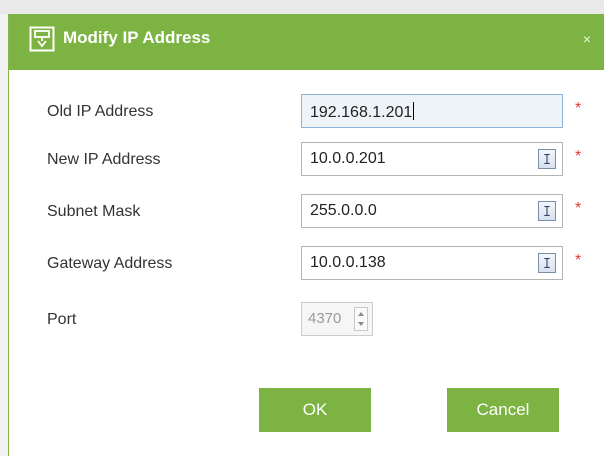  What do you see at coordinates (315, 410) in the screenshot?
I see `ok-button: OK` at bounding box center [315, 410].